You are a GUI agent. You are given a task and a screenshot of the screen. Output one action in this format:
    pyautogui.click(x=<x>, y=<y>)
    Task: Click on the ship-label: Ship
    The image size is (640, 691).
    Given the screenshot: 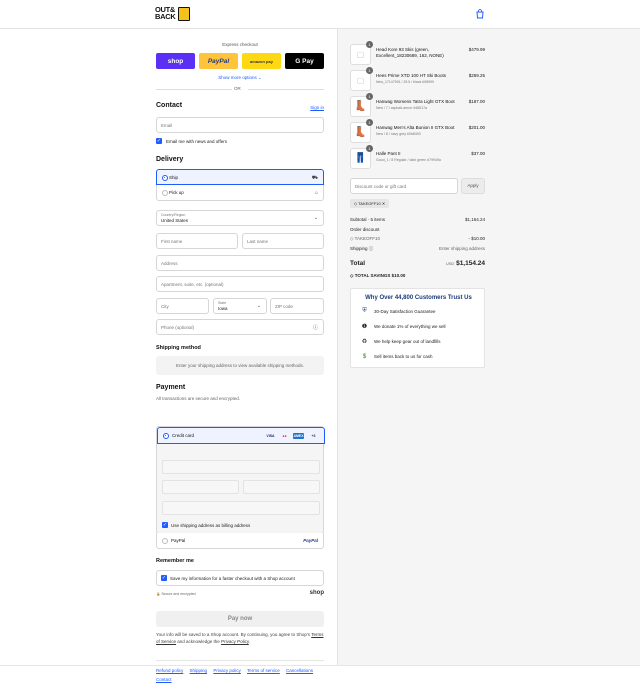 What is the action you would take?
    pyautogui.click(x=174, y=177)
    